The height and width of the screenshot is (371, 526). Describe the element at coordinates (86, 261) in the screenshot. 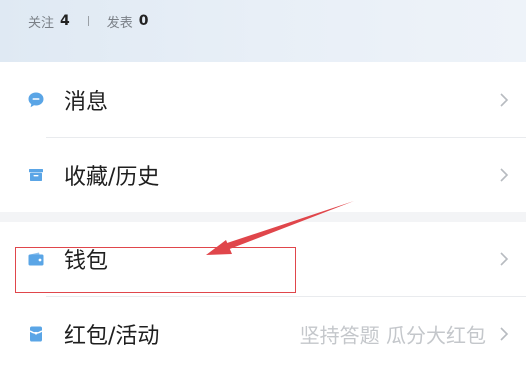

I see `menu-item-label: 钱包` at that location.